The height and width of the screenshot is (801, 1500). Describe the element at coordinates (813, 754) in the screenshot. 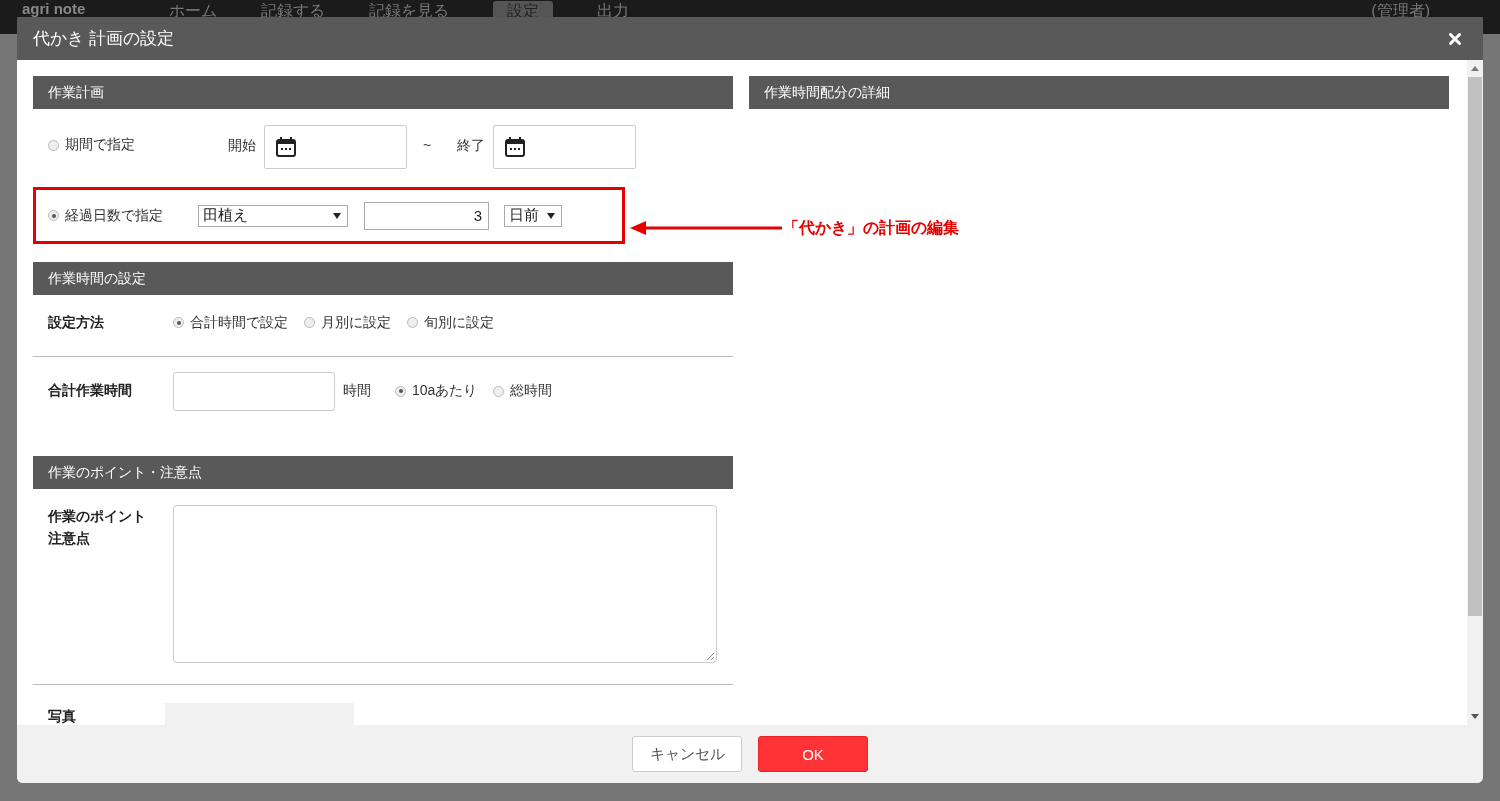

I see `ok-button: OK` at that location.